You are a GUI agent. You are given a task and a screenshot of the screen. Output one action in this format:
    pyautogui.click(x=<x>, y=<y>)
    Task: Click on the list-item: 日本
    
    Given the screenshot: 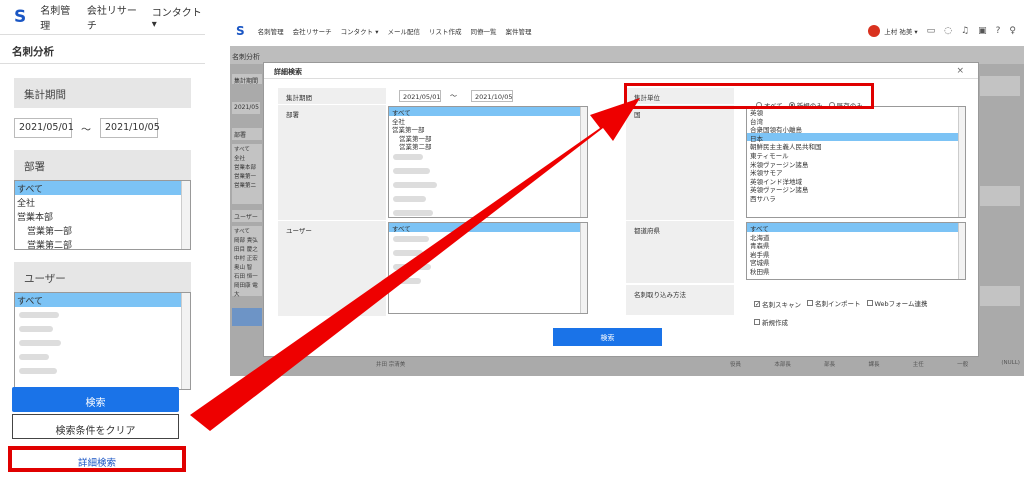 What is the action you would take?
    pyautogui.click(x=856, y=137)
    